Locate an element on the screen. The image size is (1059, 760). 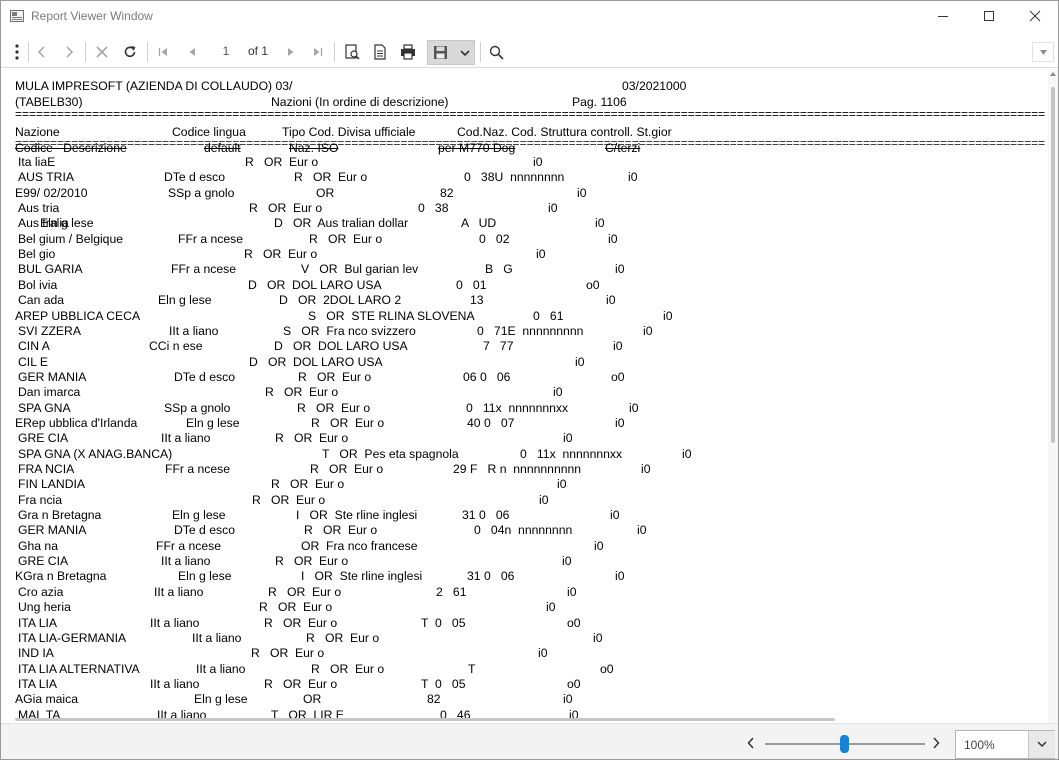
search-icon is located at coordinates (496, 52).